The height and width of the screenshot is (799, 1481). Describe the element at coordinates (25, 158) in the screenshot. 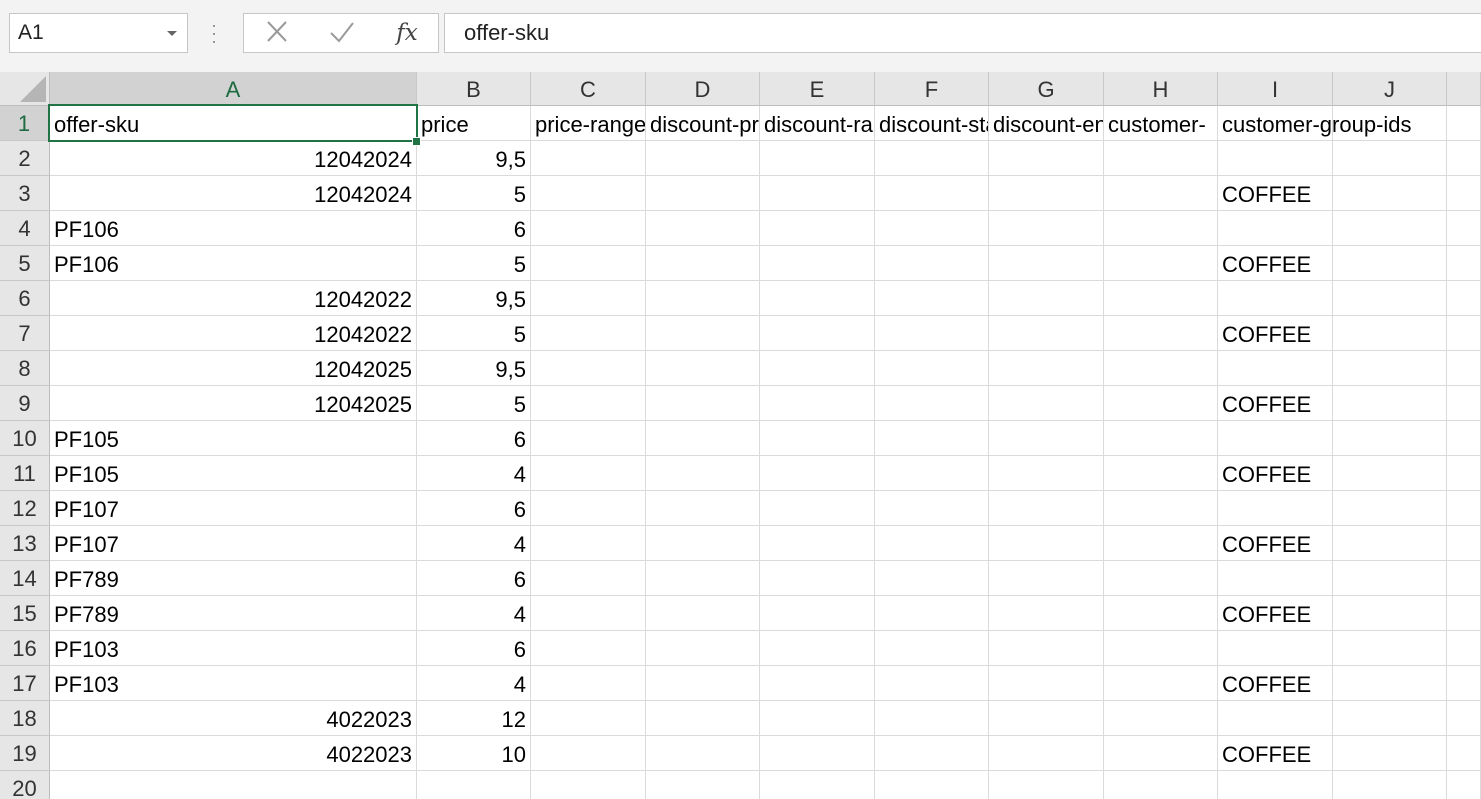

I see `row-header: 2` at that location.